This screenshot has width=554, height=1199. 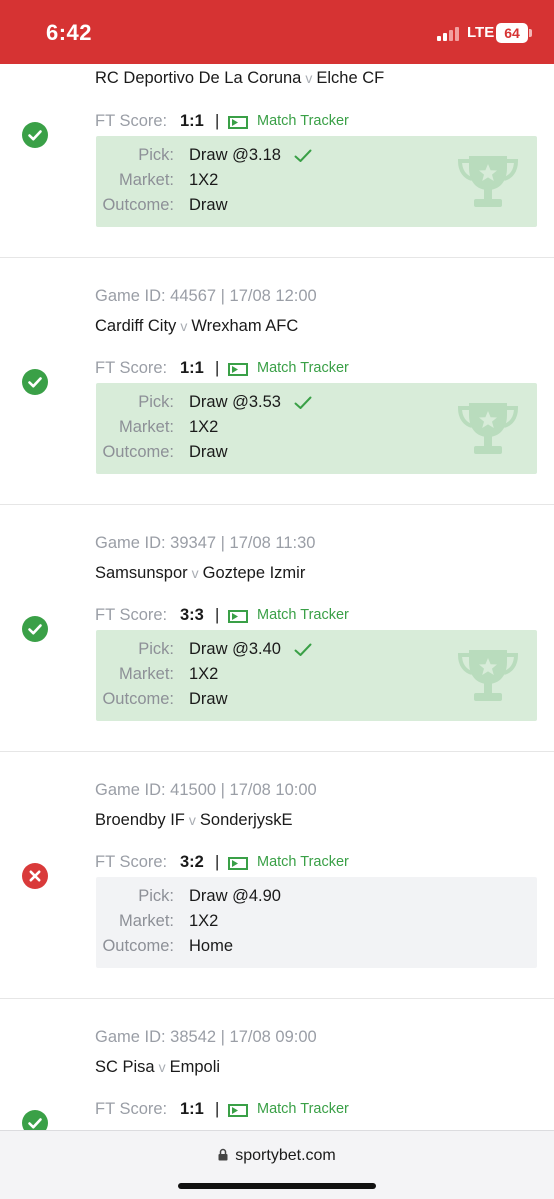 What do you see at coordinates (125, 1067) in the screenshot?
I see `home-team: SC Pisa` at bounding box center [125, 1067].